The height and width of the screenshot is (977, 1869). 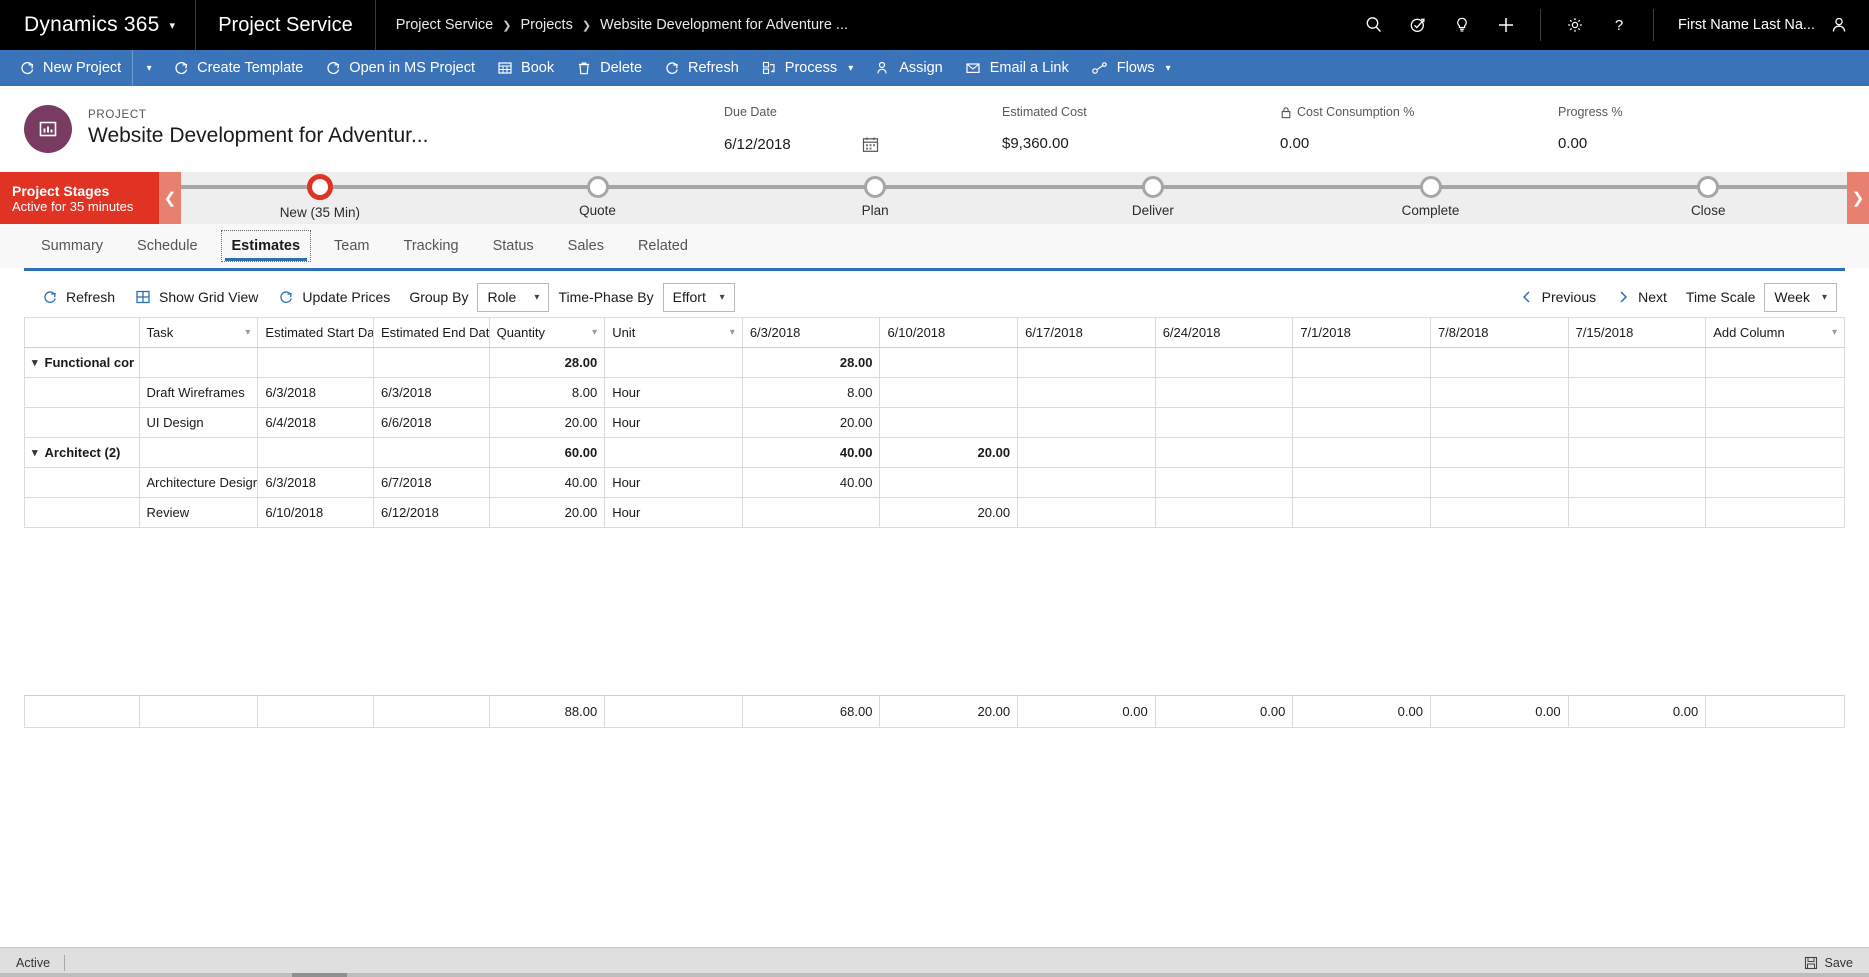 What do you see at coordinates (198, 422) in the screenshot?
I see `cell-task: UI Design` at bounding box center [198, 422].